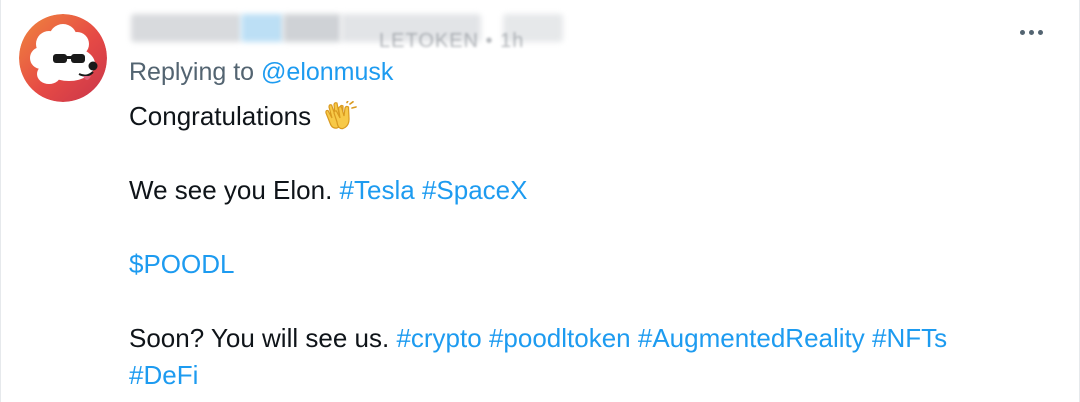 Image resolution: width=1080 pixels, height=402 pixels. I want to click on redacted-display-name, so click(186, 28).